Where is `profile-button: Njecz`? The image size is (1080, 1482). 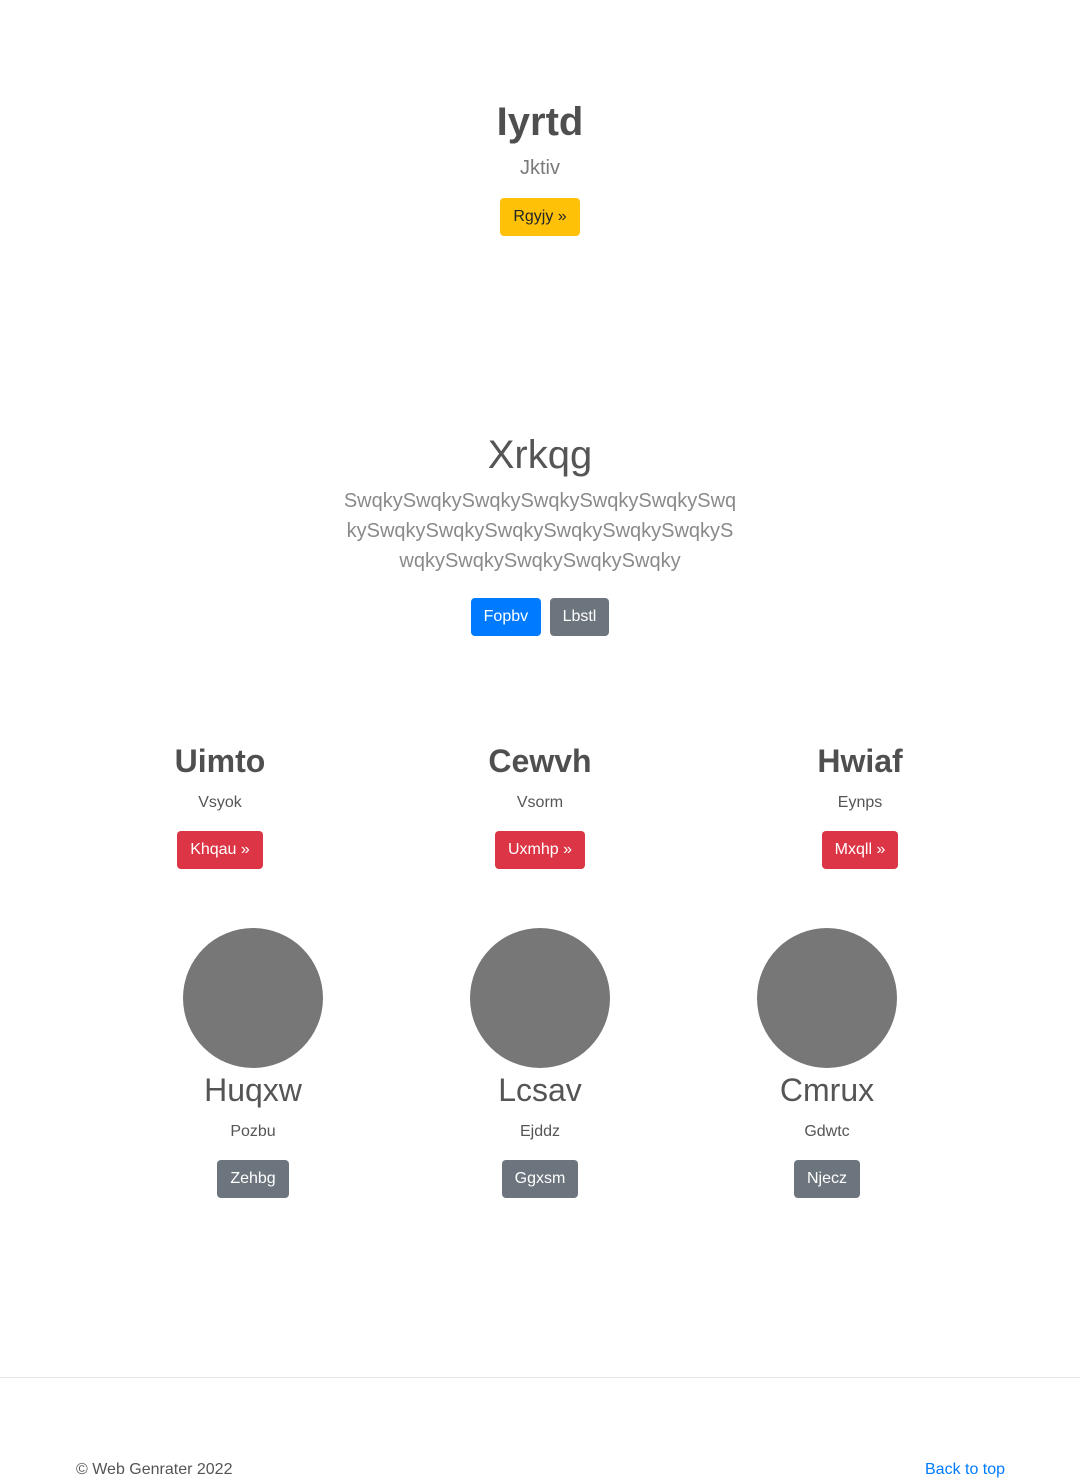 profile-button: Njecz is located at coordinates (826, 1179).